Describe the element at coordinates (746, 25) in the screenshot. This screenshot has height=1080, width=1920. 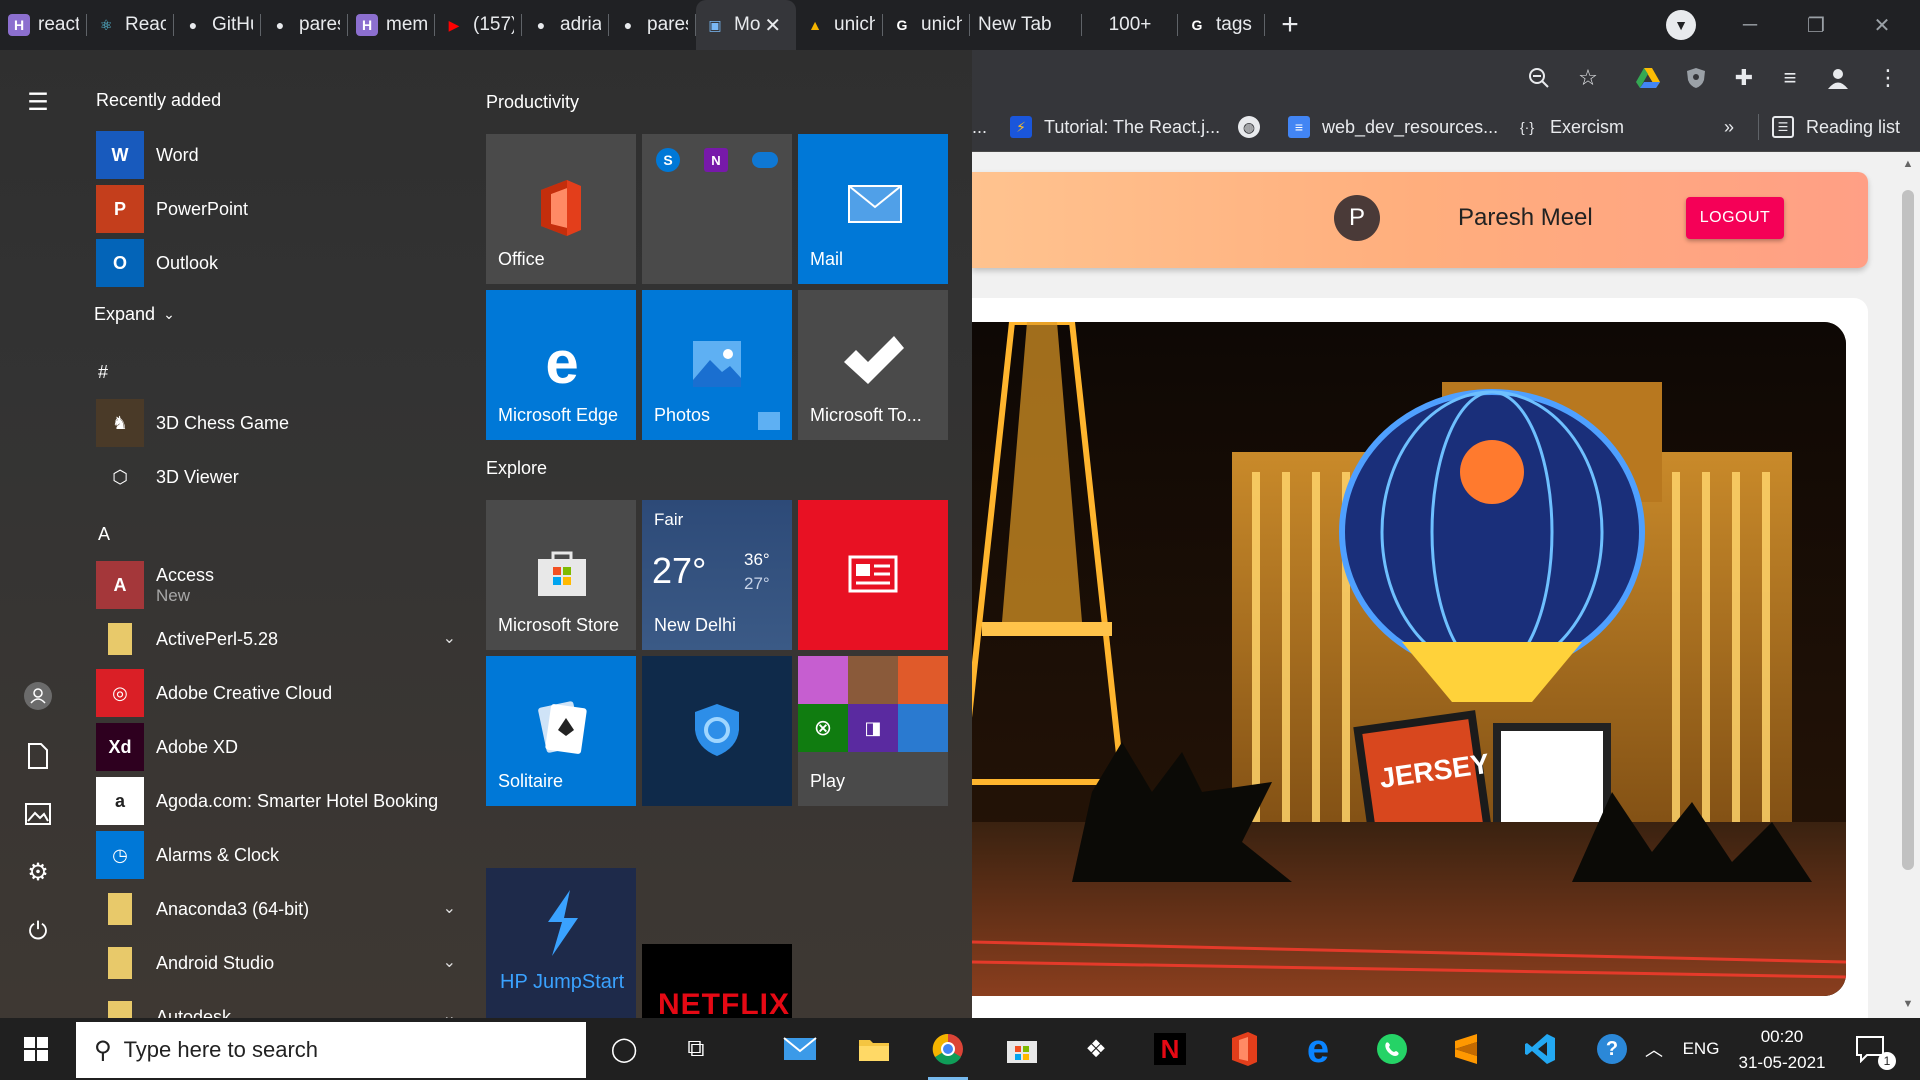
I see `browser-tab: ▣ Mo ✕` at that location.